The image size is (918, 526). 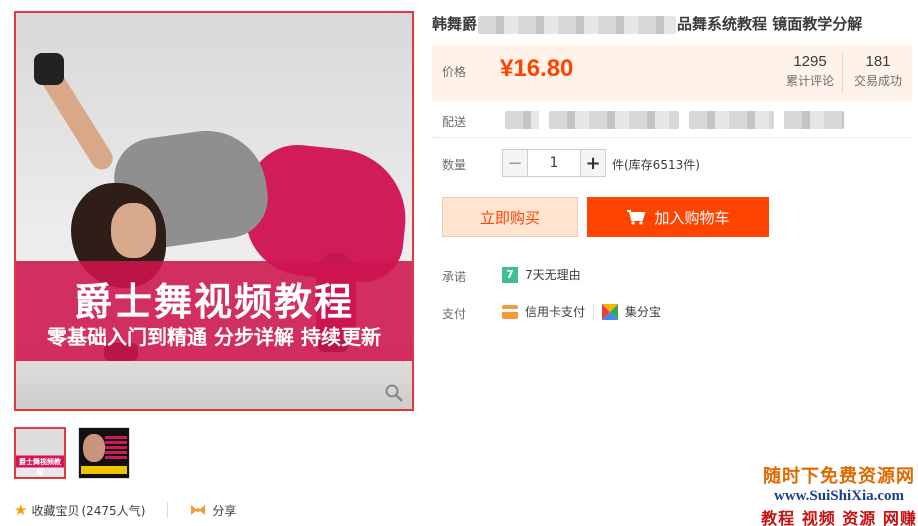 What do you see at coordinates (454, 72) in the screenshot?
I see `price-label: 价格` at bounding box center [454, 72].